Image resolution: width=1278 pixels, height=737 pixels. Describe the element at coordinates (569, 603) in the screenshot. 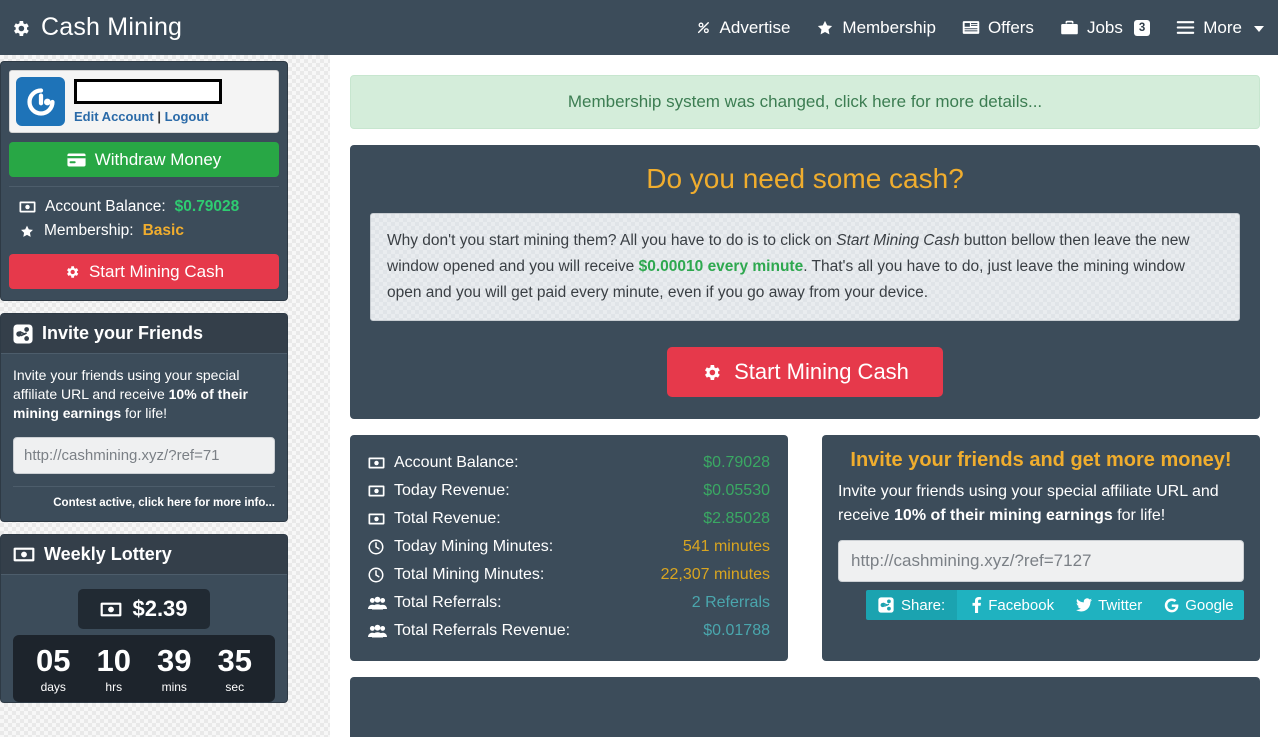

I see `stat-row: Total Referrals: 2 Referrals` at that location.